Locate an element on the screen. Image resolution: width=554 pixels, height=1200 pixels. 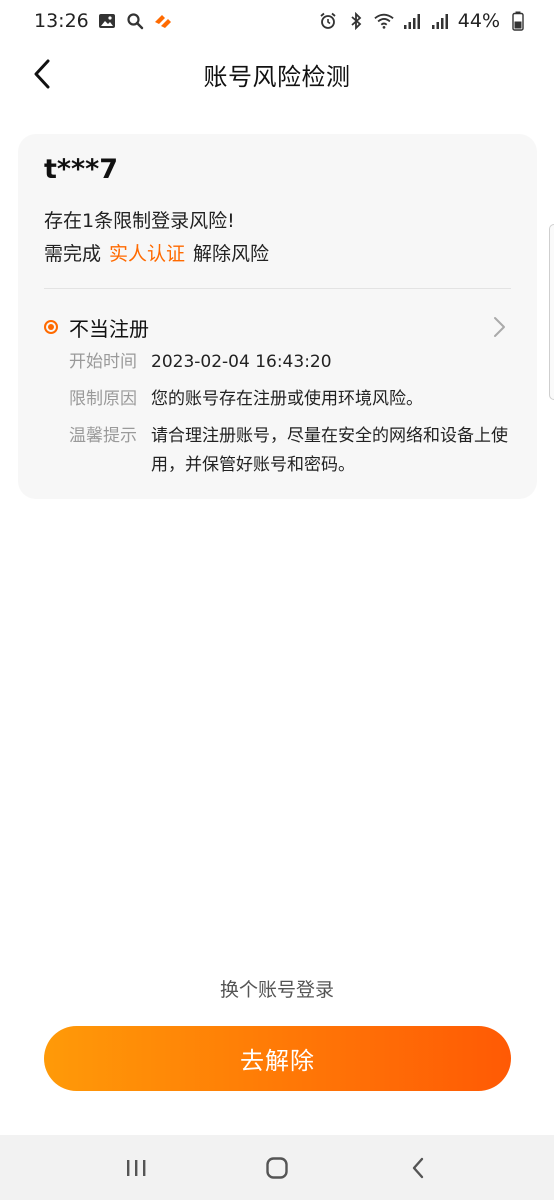
wifi-icon is located at coordinates (384, 21).